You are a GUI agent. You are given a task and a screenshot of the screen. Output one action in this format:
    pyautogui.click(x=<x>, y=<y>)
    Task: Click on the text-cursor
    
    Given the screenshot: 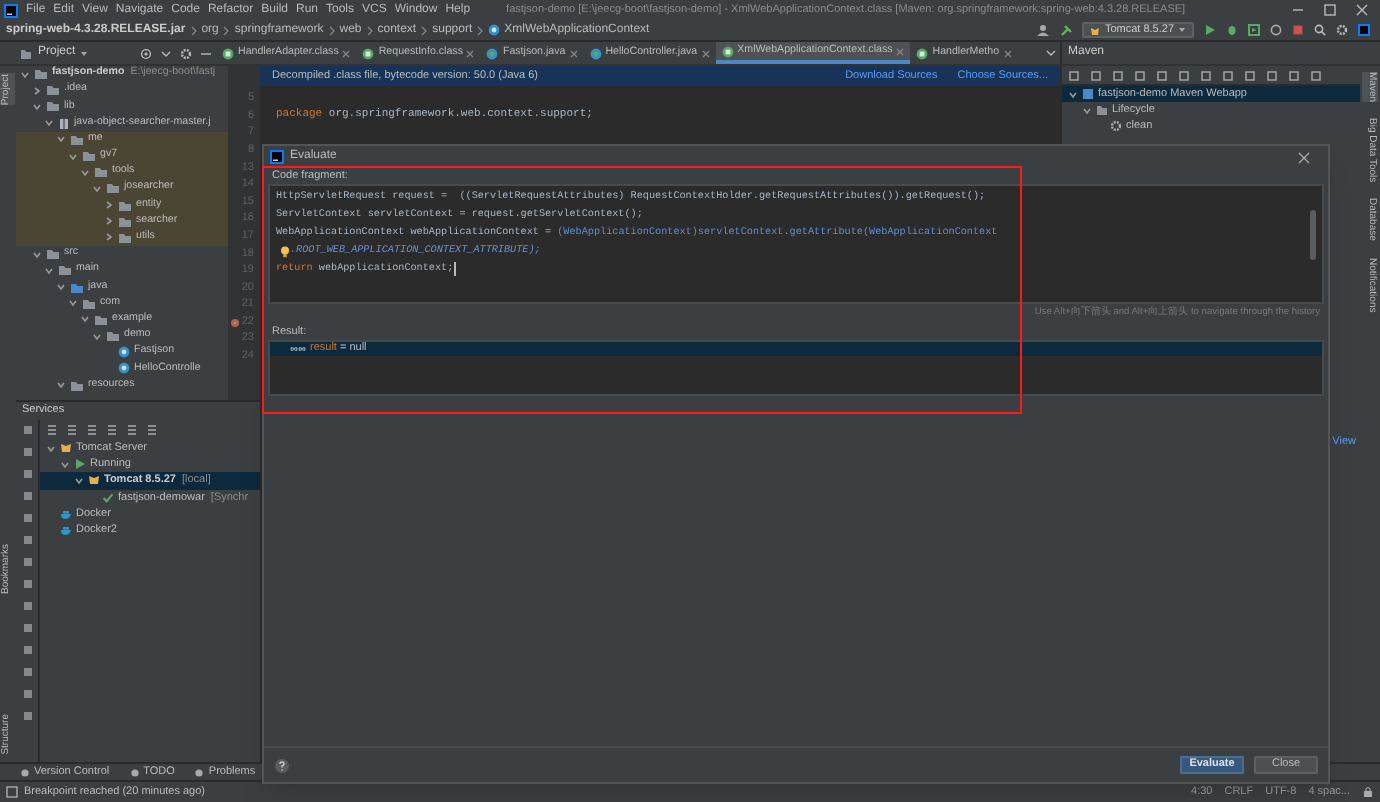 What is the action you would take?
    pyautogui.click(x=454, y=269)
    